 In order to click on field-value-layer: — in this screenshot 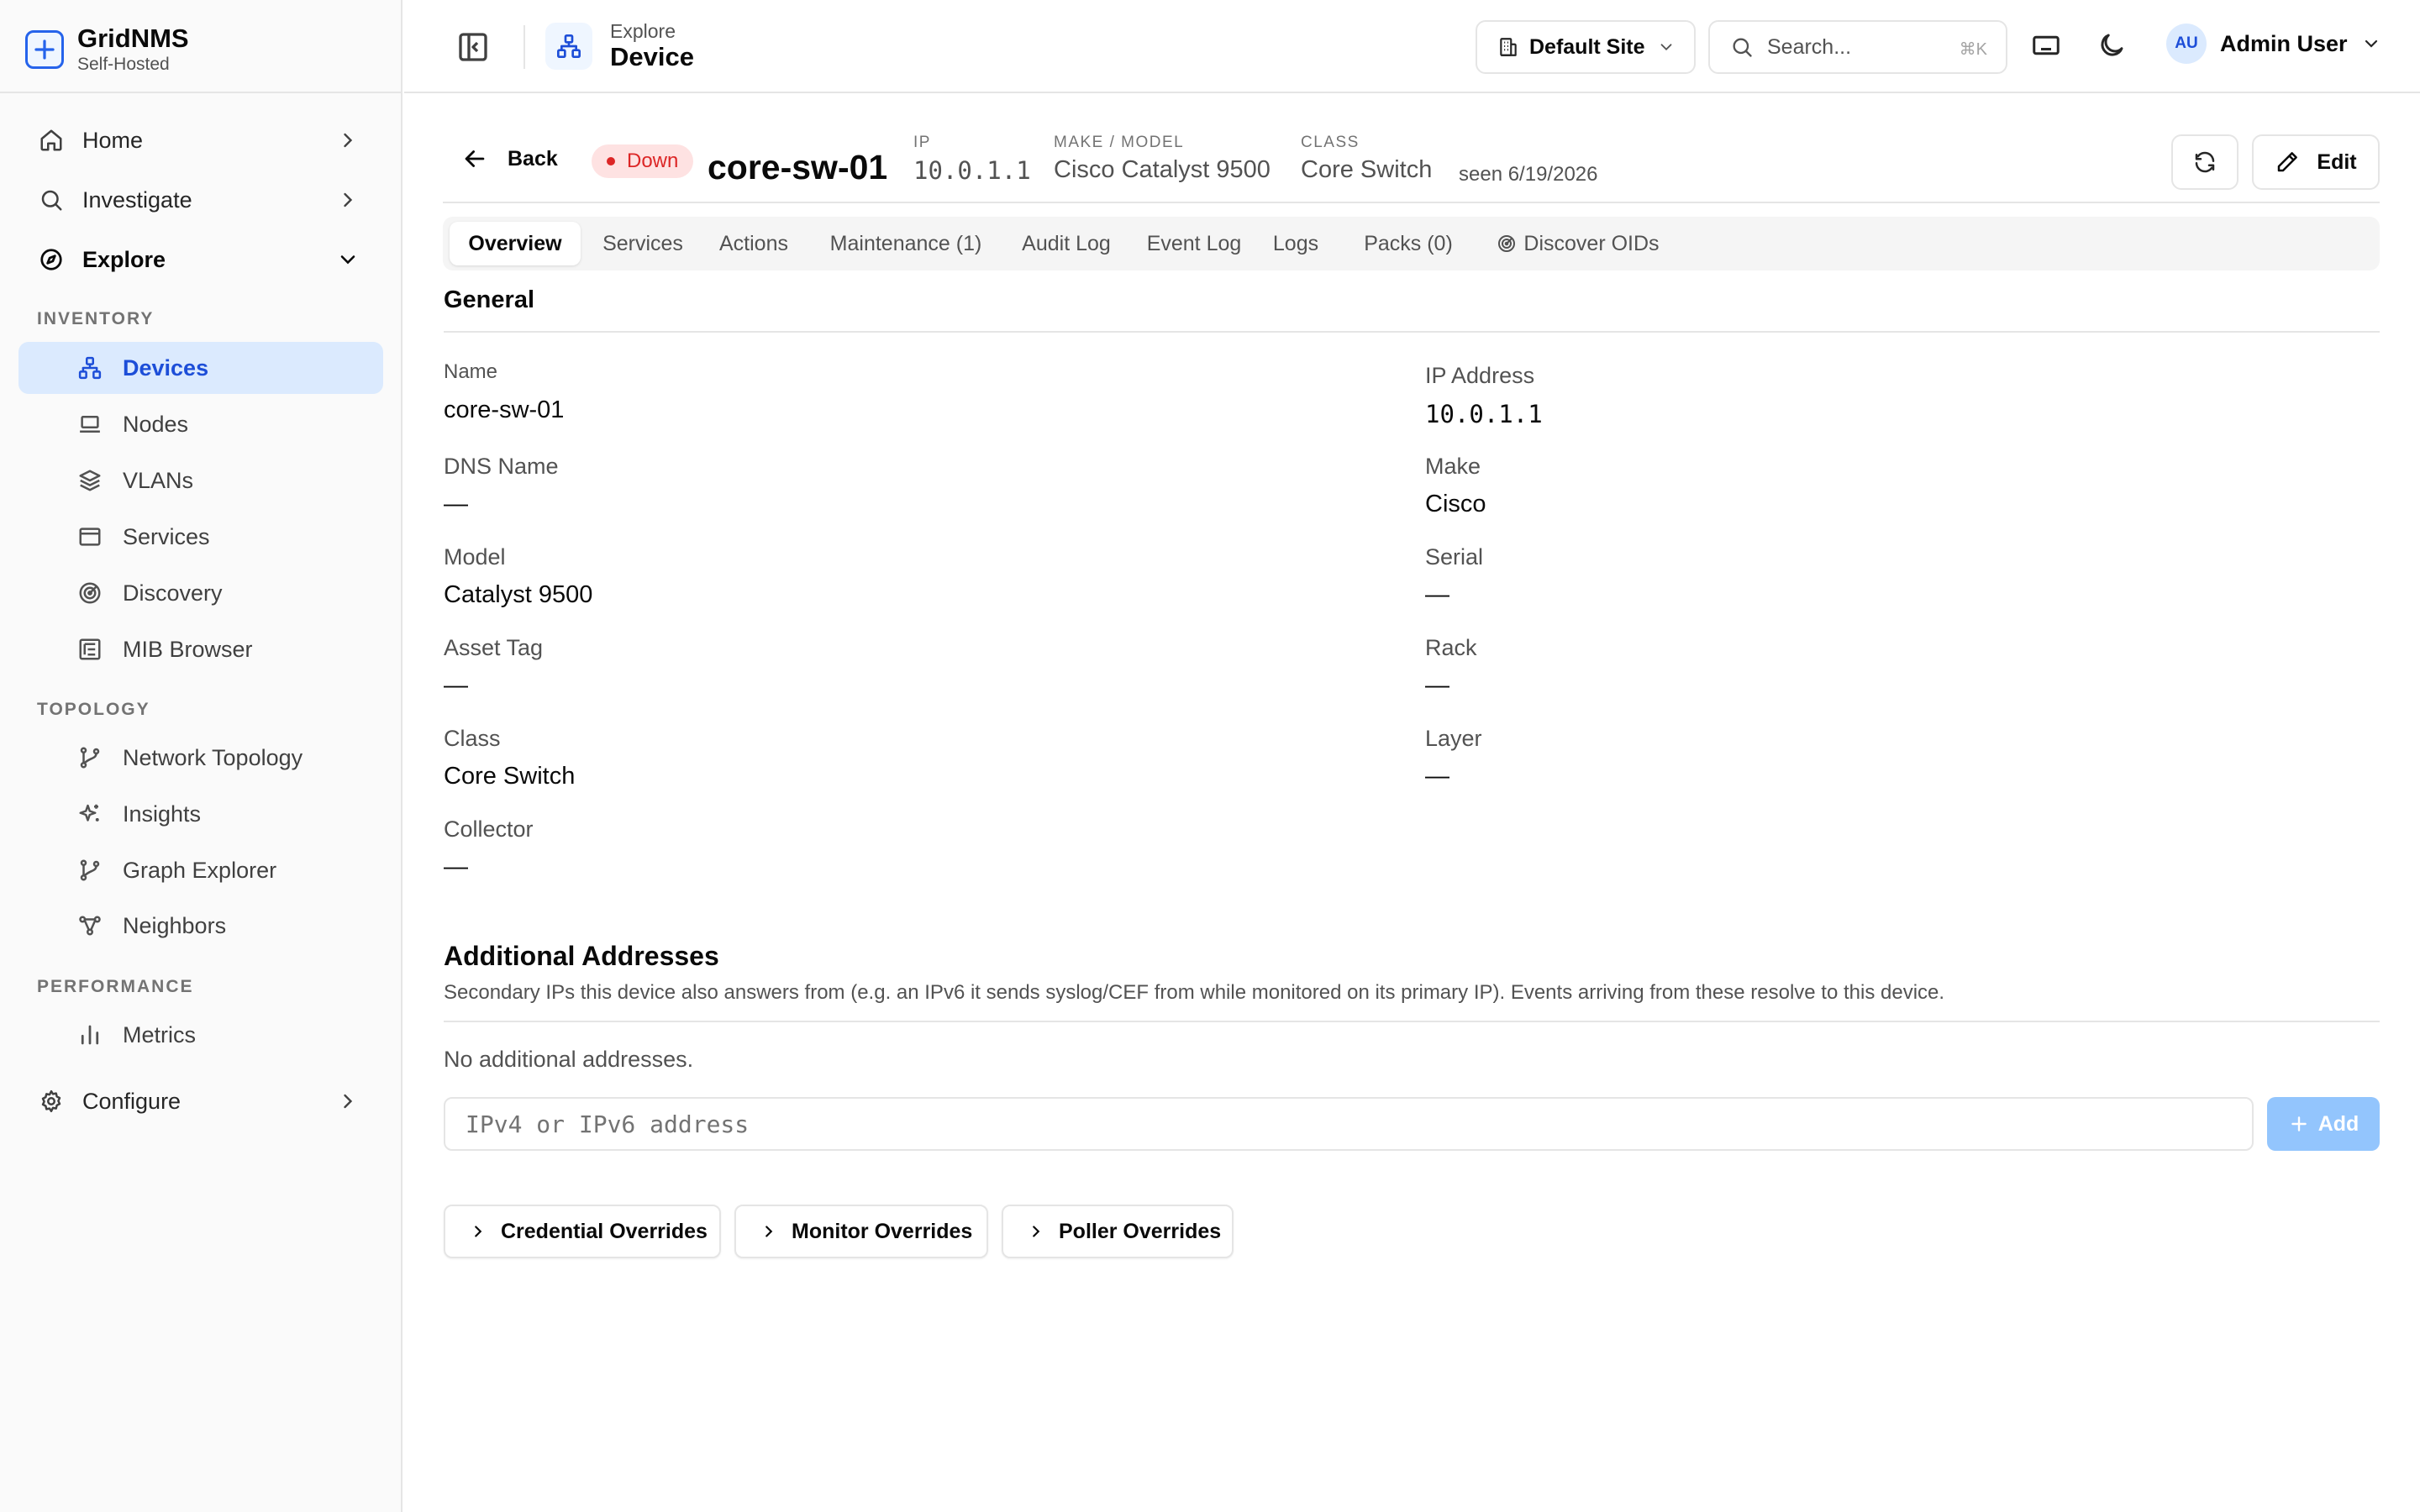, I will do `click(1437, 776)`.